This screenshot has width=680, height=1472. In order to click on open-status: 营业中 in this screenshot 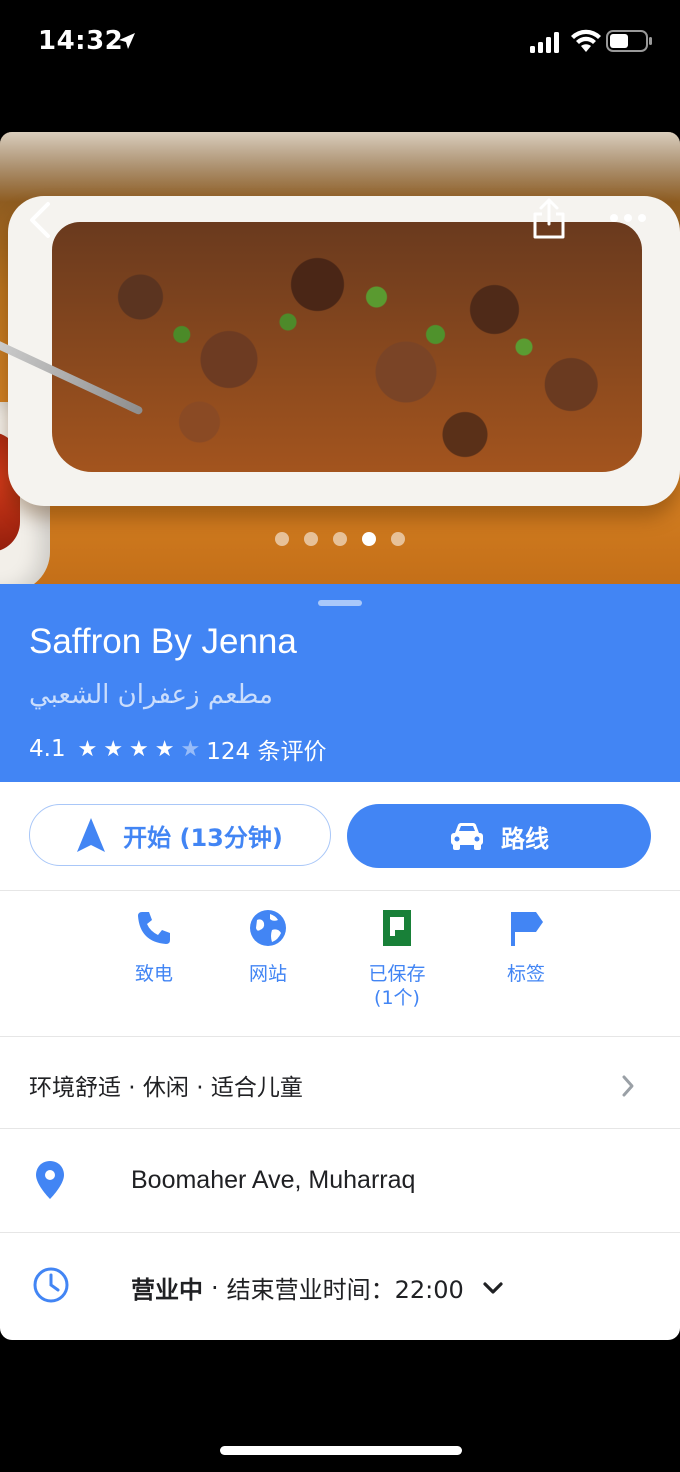, I will do `click(167, 1290)`.